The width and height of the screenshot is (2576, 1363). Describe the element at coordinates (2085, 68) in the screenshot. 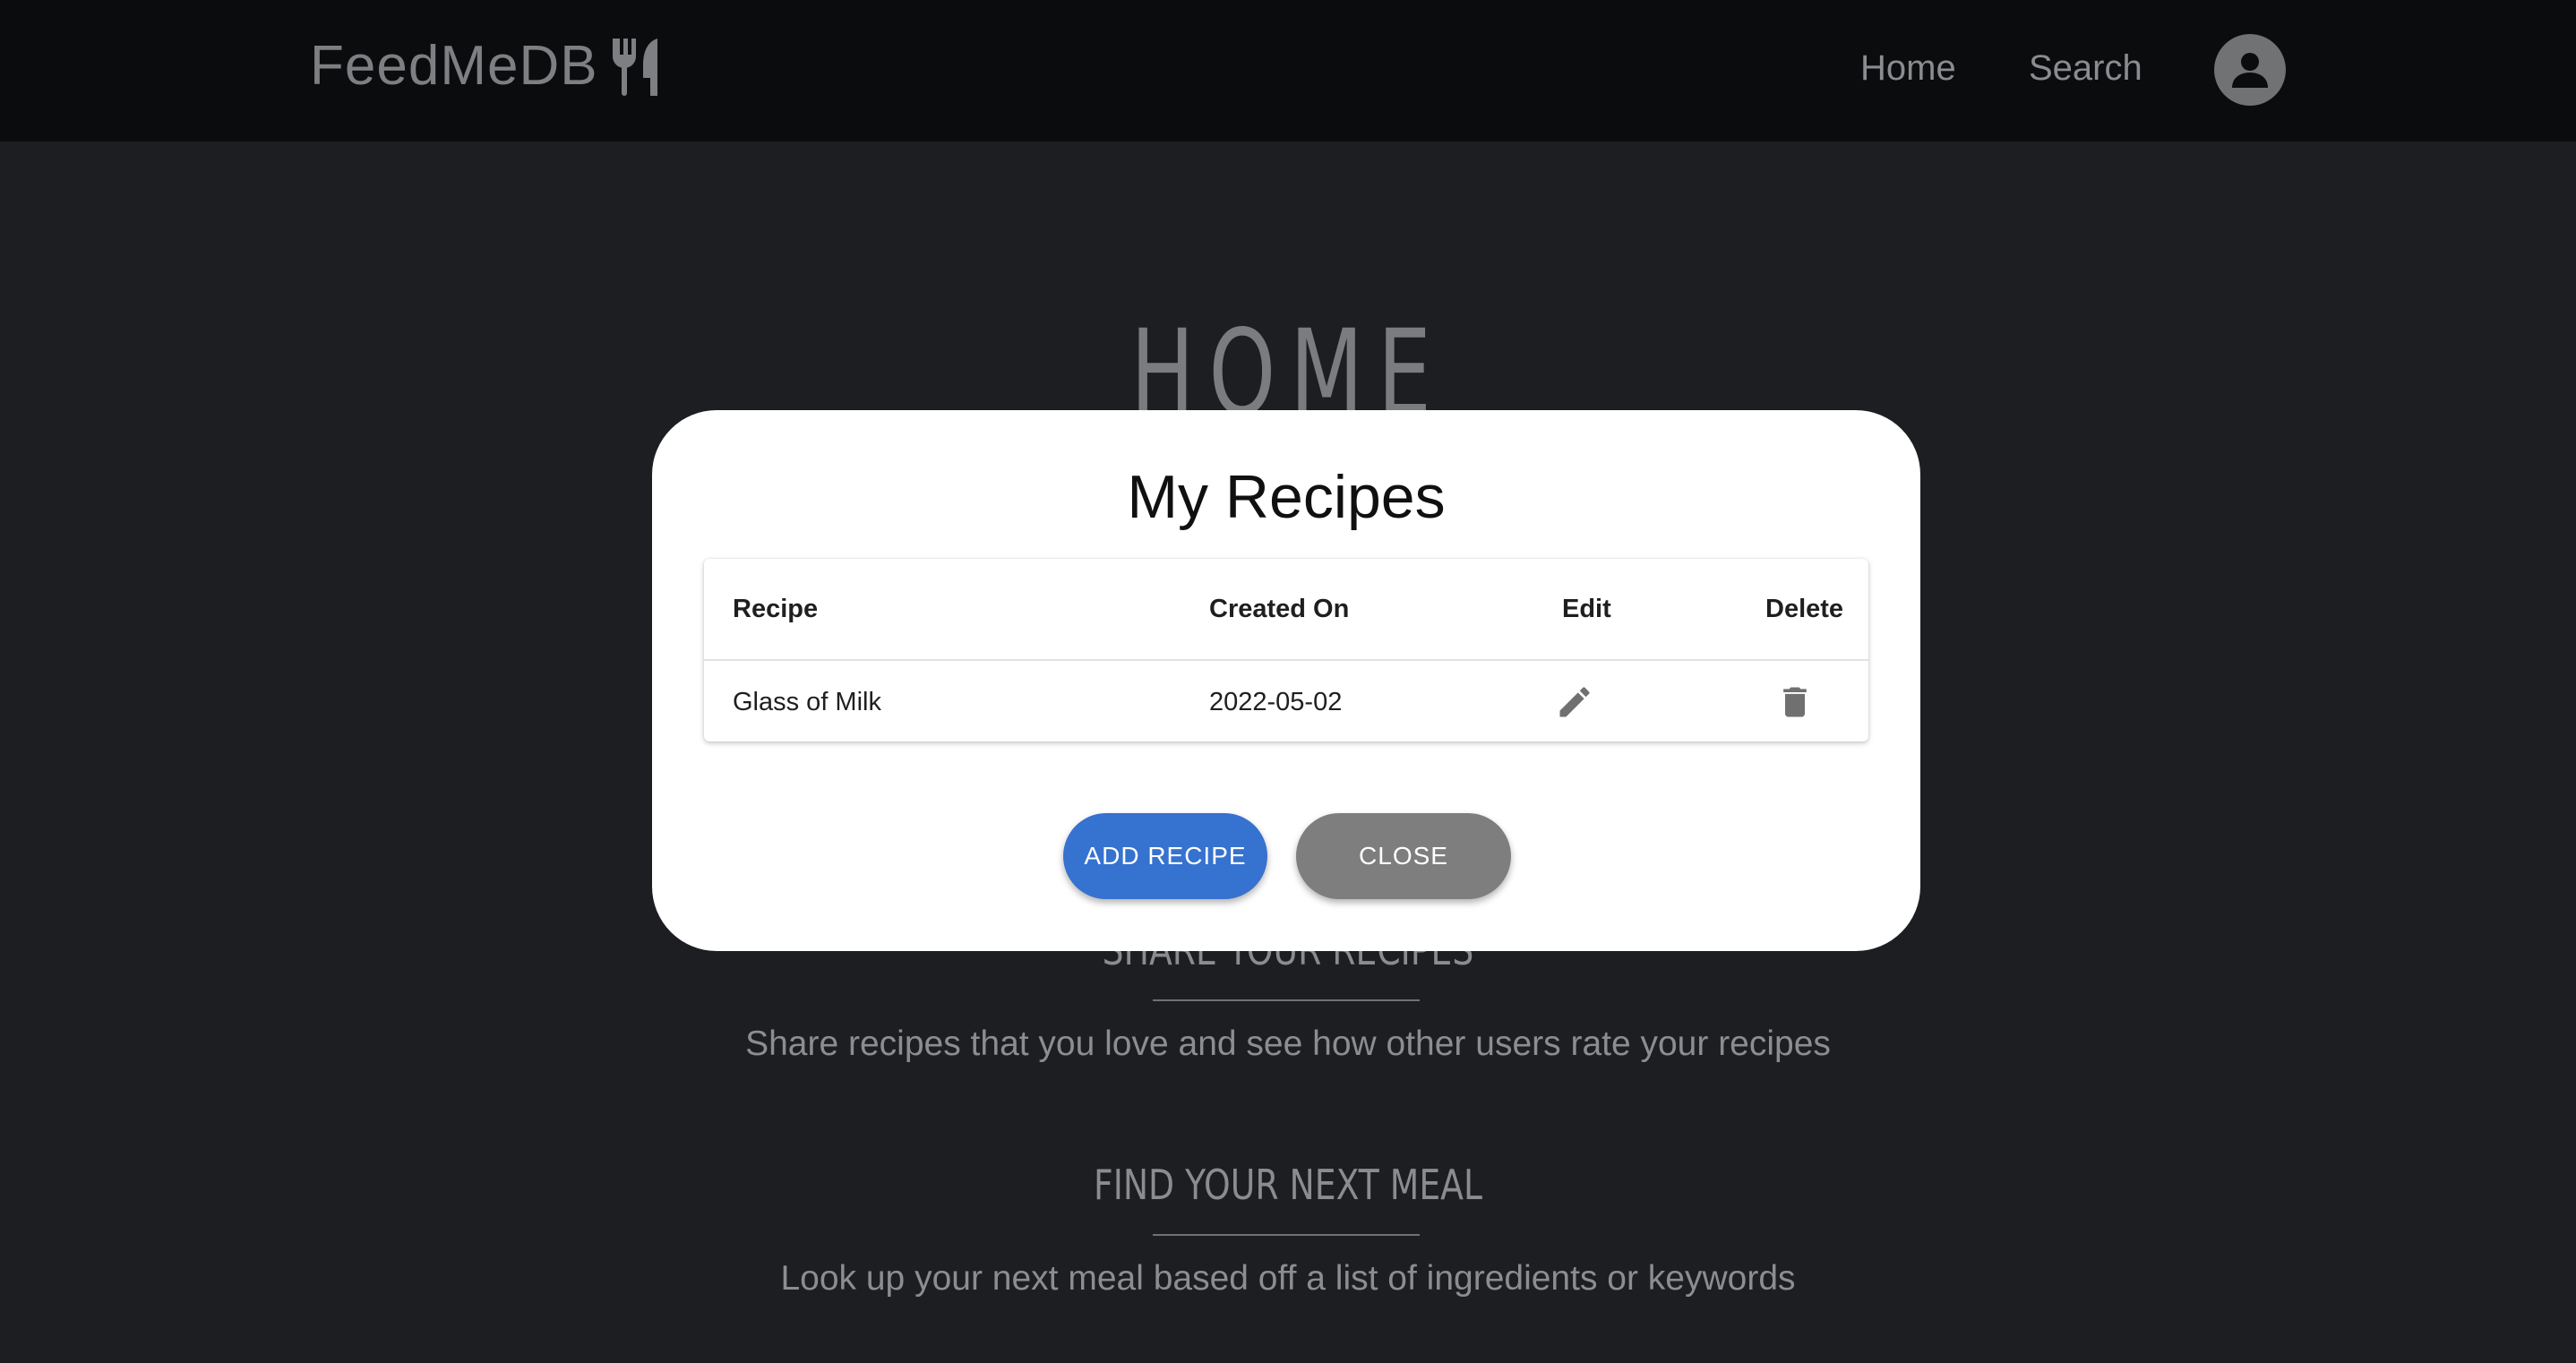

I see `nav-search-link: Search` at that location.